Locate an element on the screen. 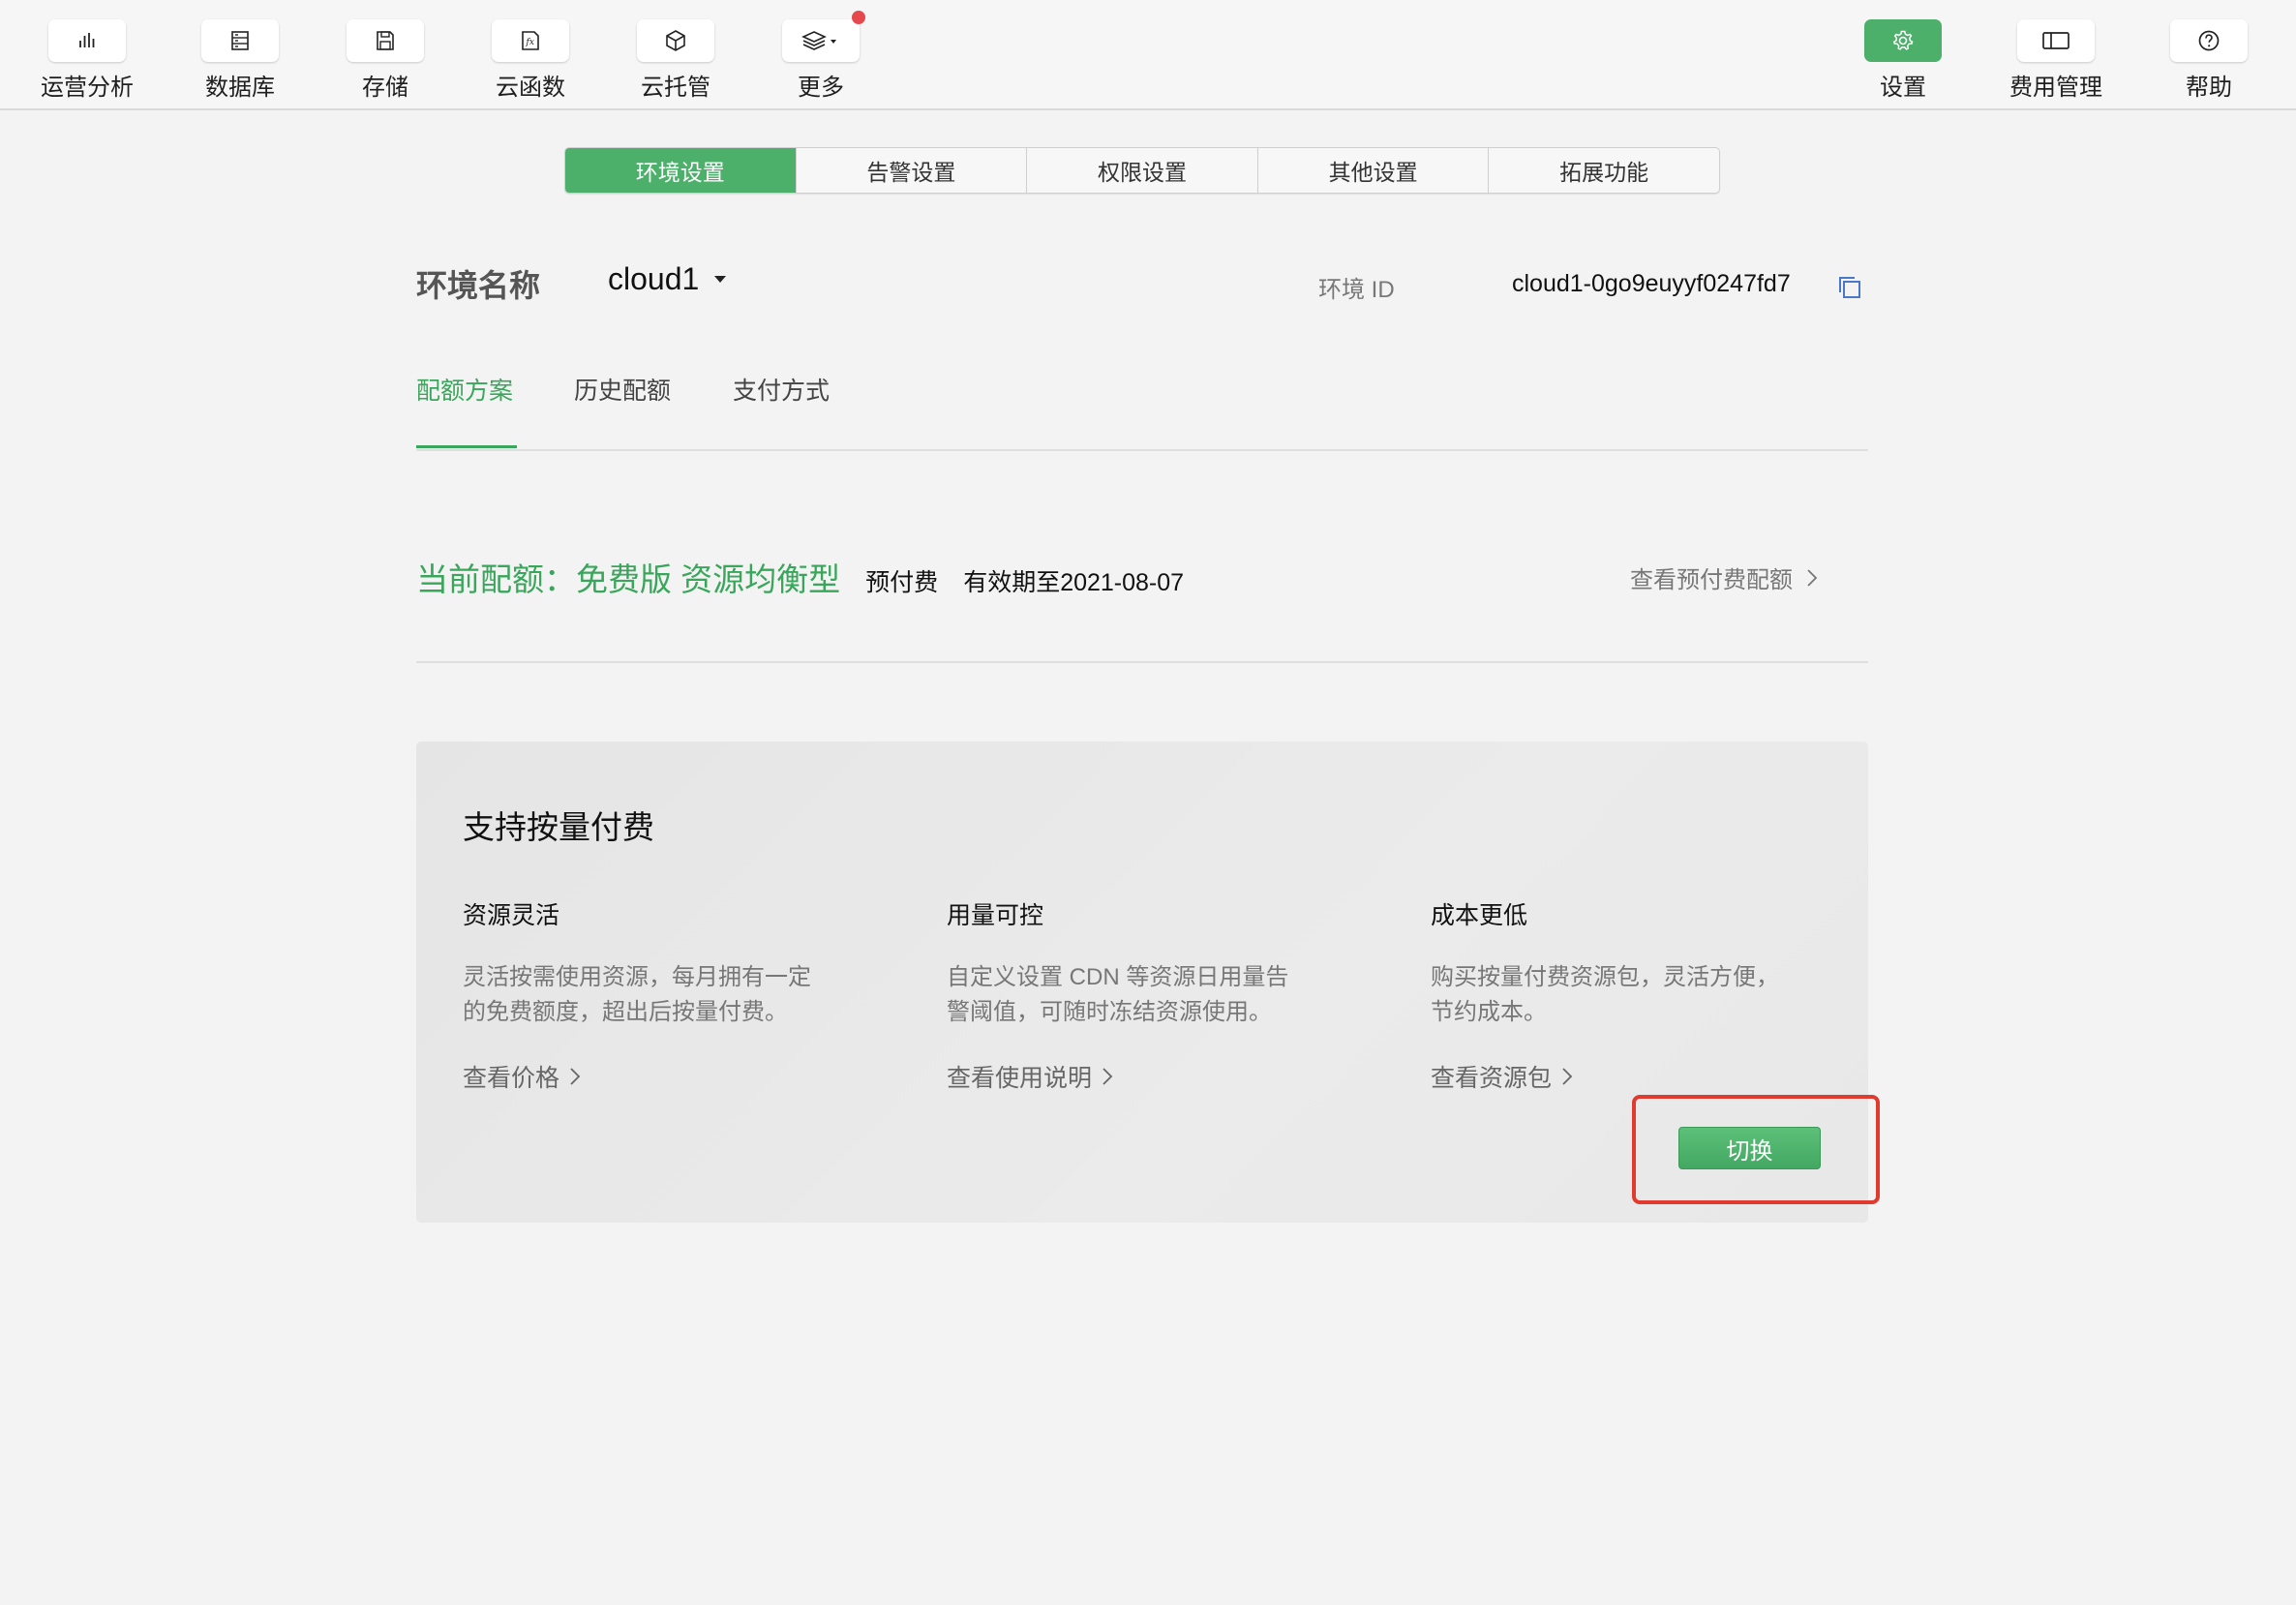 Image resolution: width=2296 pixels, height=1605 pixels. toolbar-item-more: 更多 is located at coordinates (820, 56).